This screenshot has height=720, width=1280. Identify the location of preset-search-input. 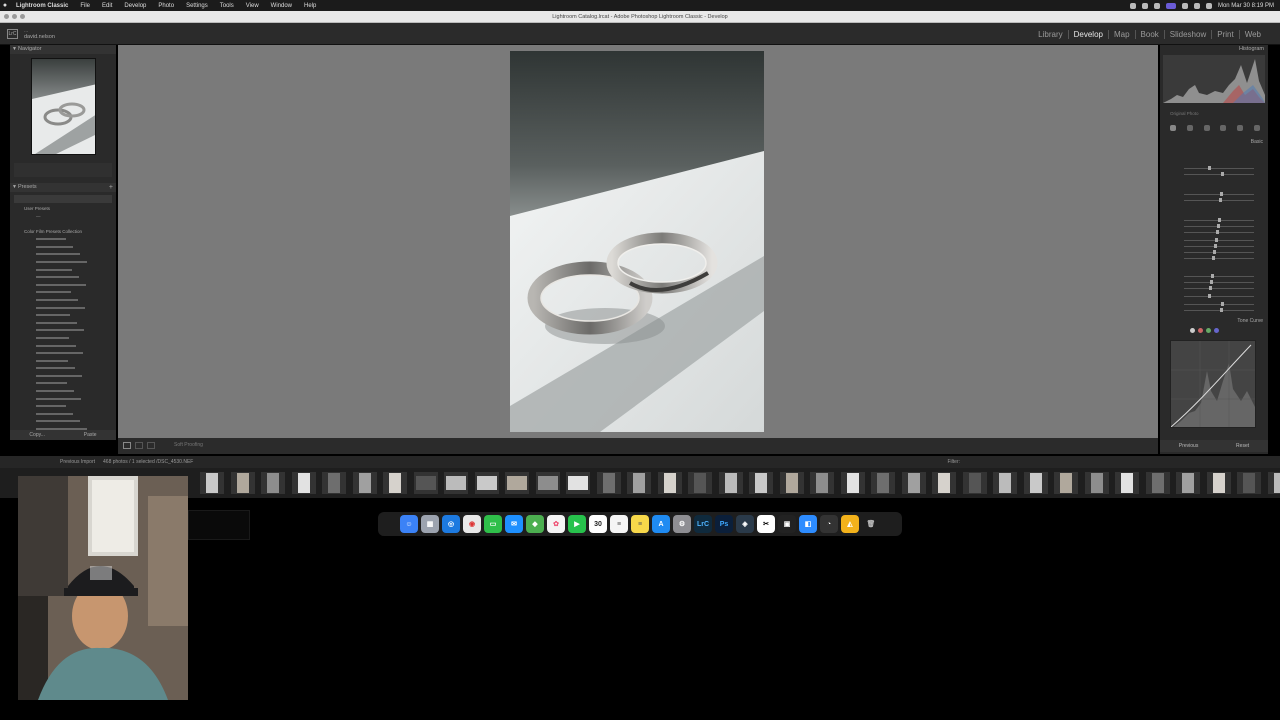
(63, 199).